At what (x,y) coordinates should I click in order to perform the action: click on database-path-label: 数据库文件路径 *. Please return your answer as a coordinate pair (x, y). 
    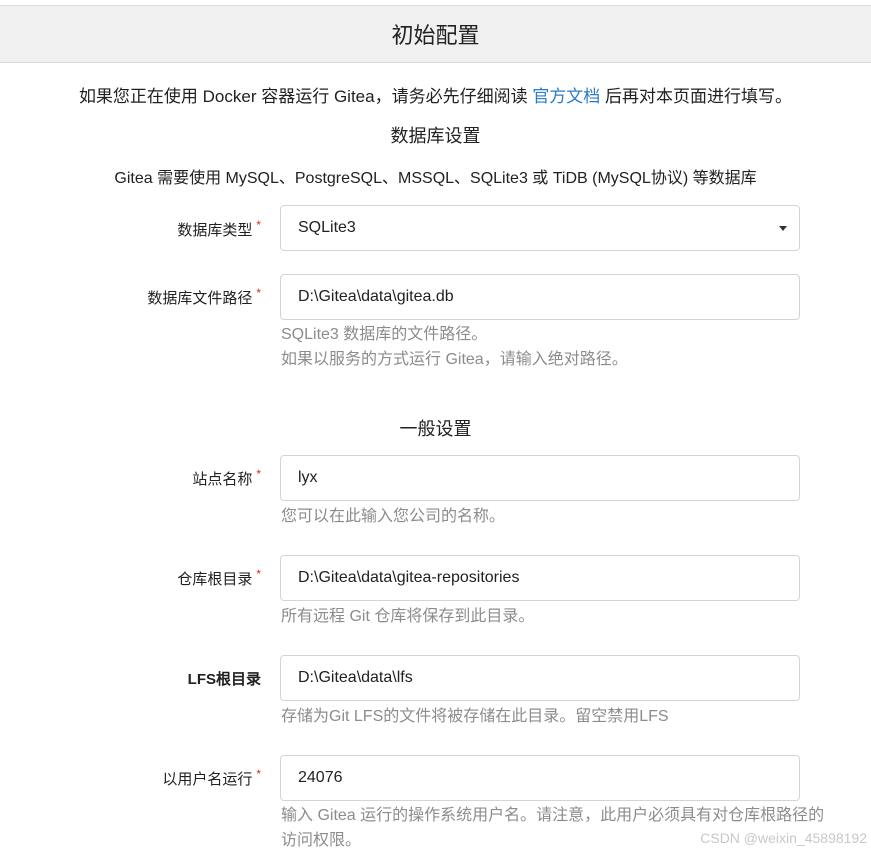
    Looking at the image, I should click on (204, 297).